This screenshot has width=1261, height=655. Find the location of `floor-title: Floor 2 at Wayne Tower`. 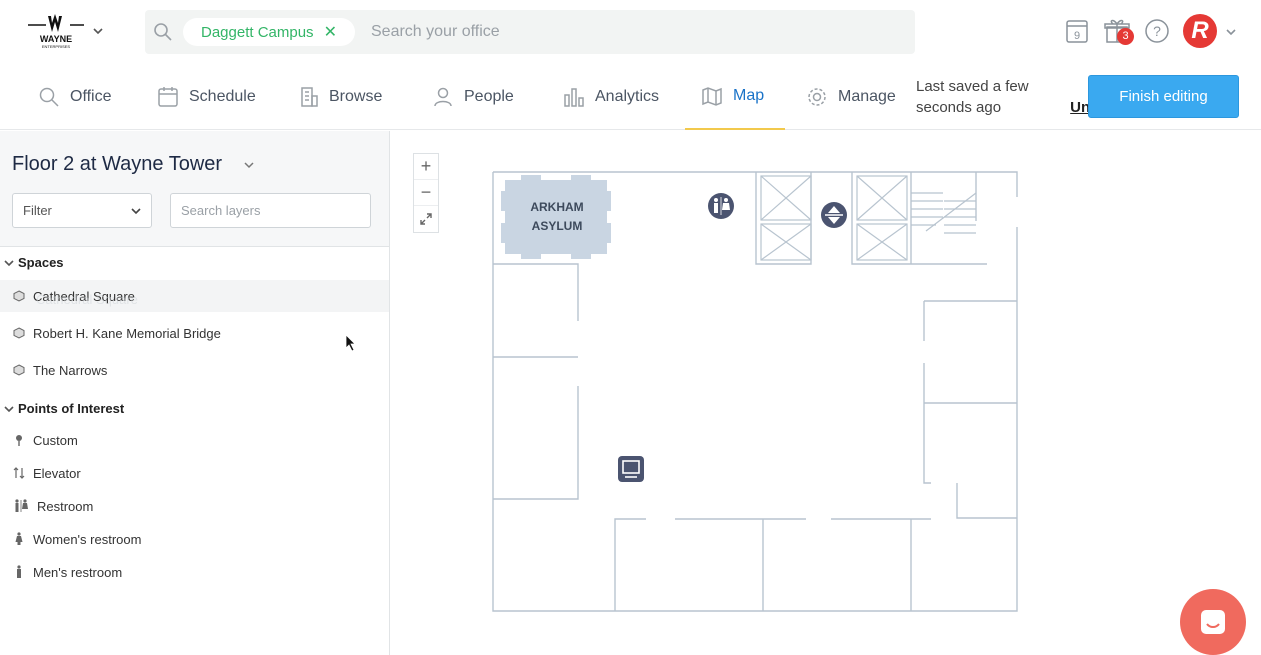

floor-title: Floor 2 at Wayne Tower is located at coordinates (117, 164).